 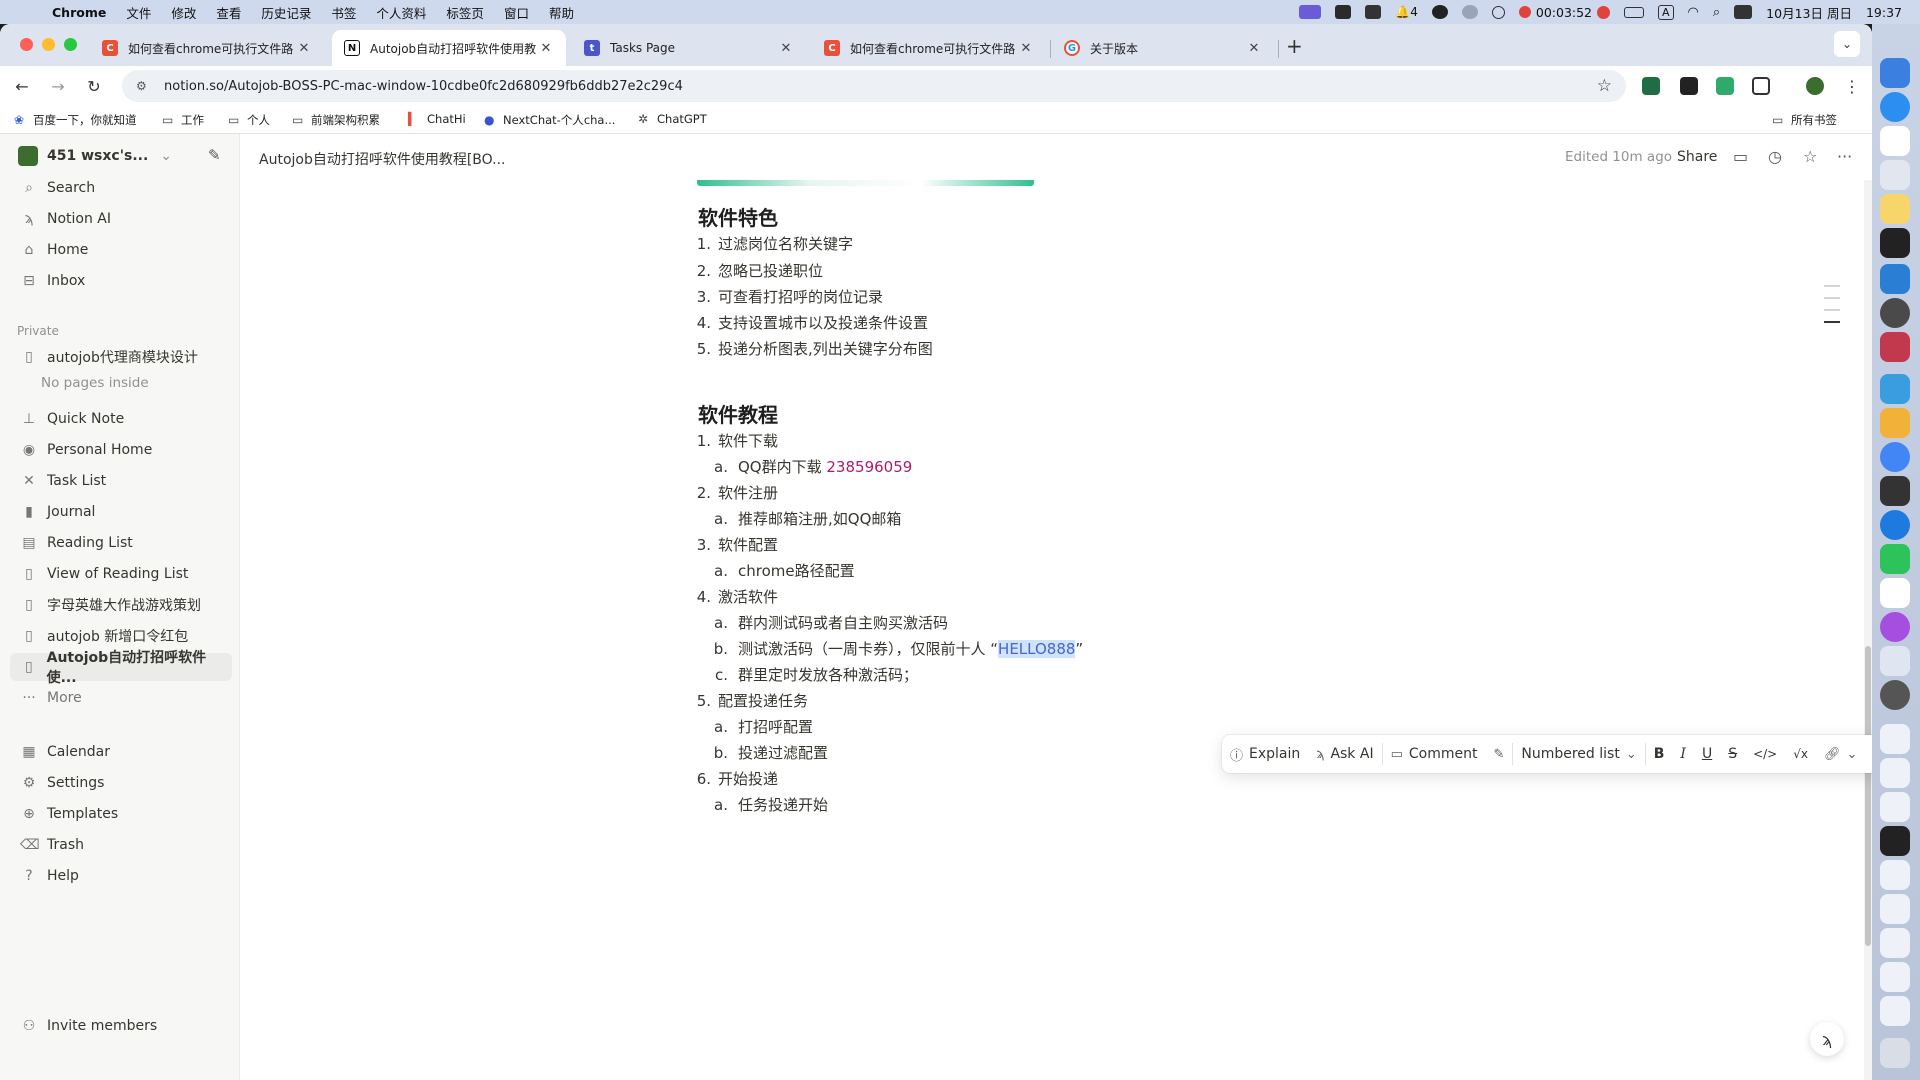 I want to click on feature-item: 3. 可查看打招呼的岗位记录, so click(x=785, y=296).